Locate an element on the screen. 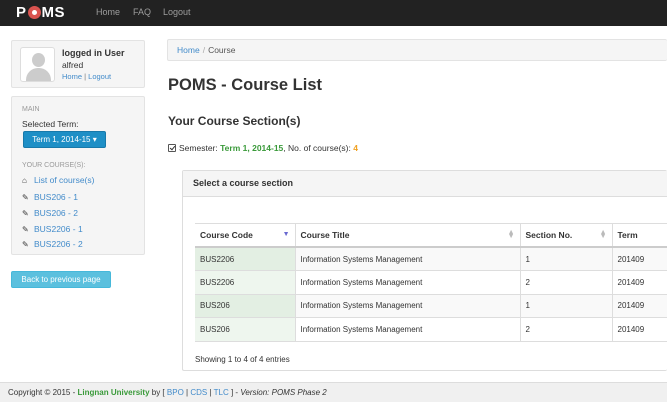 This screenshot has height=402, width=667. user-panel: logged in User alfred Home | Logout is located at coordinates (78, 64).